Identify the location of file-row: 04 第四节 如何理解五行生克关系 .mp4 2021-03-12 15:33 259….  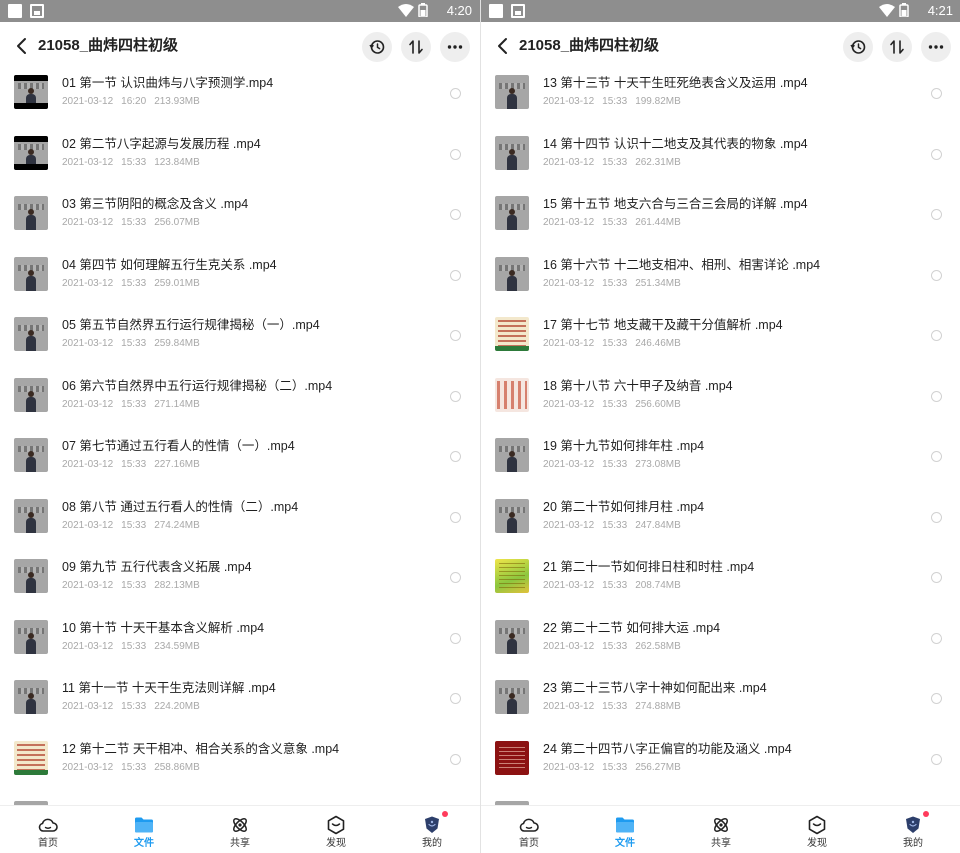
(240, 284).